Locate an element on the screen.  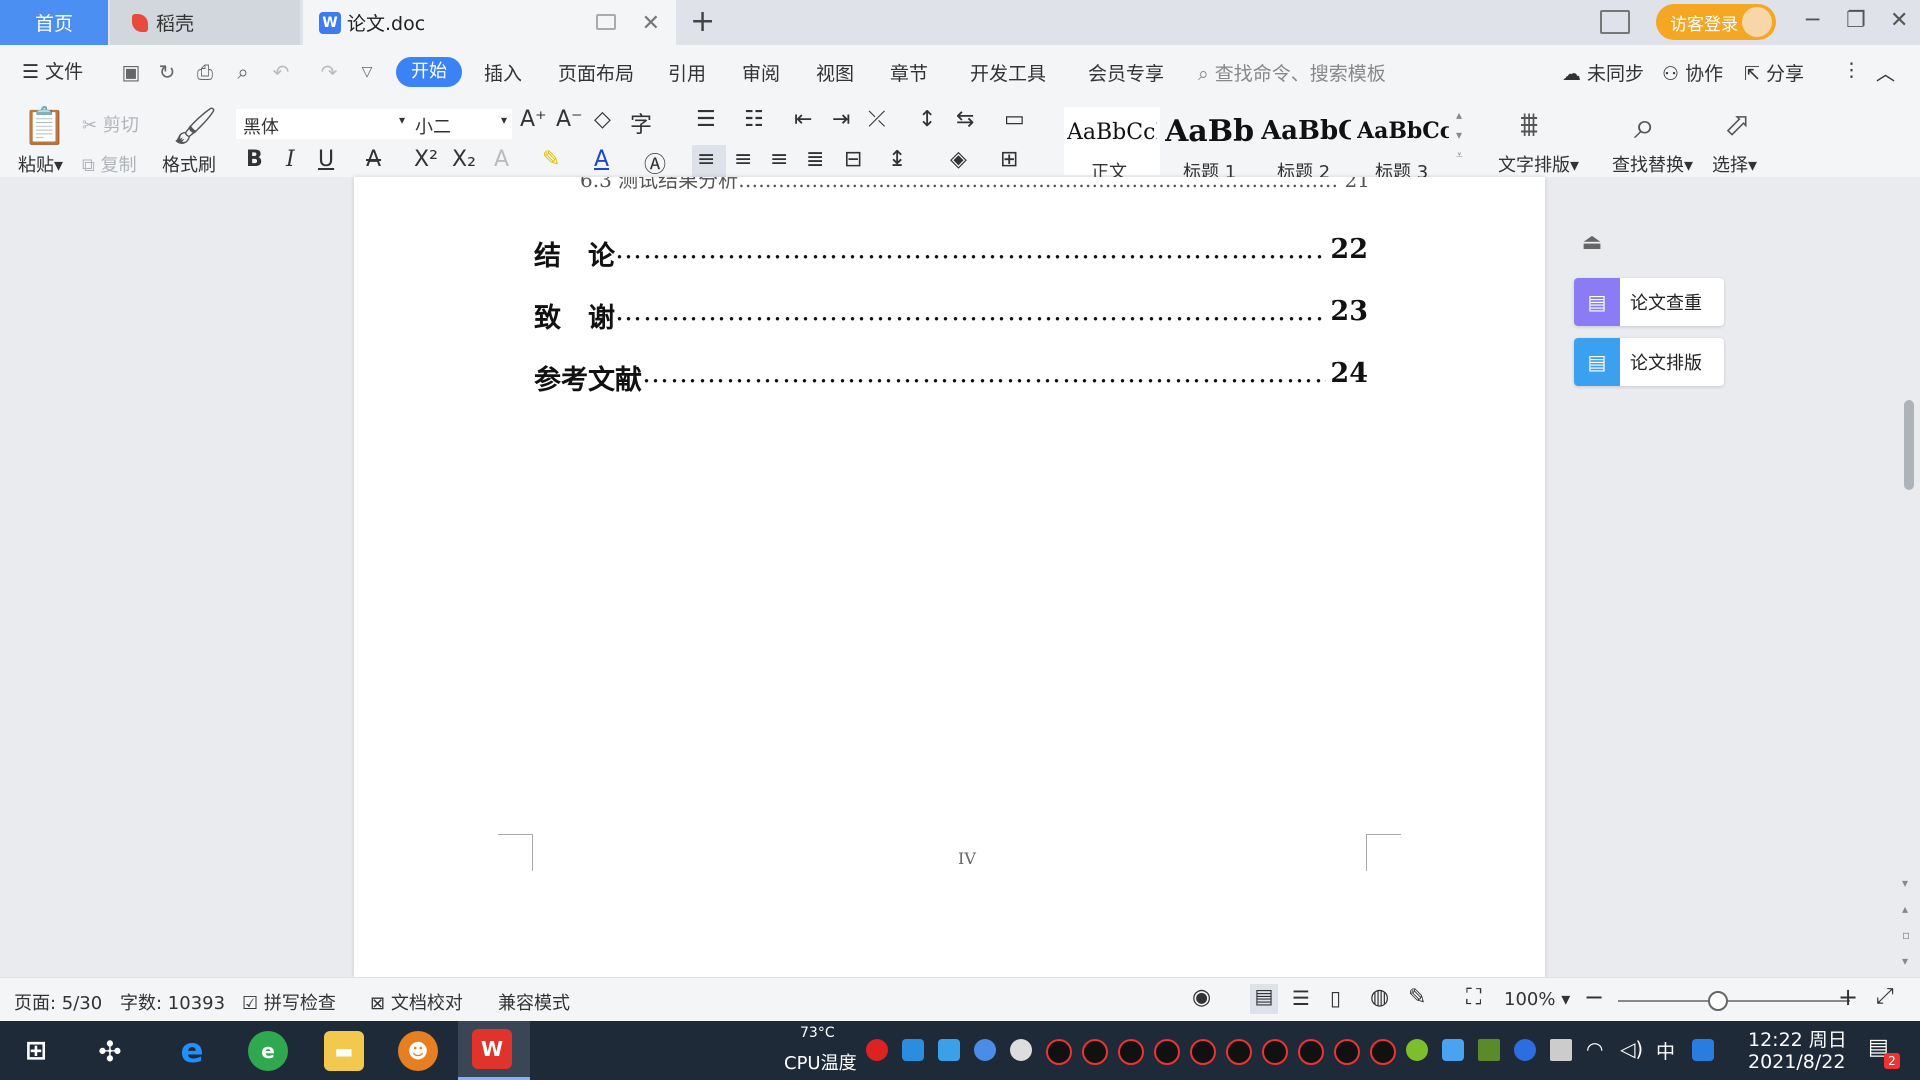
proofread-button: ⊠ 文档校对 is located at coordinates (416, 1002).